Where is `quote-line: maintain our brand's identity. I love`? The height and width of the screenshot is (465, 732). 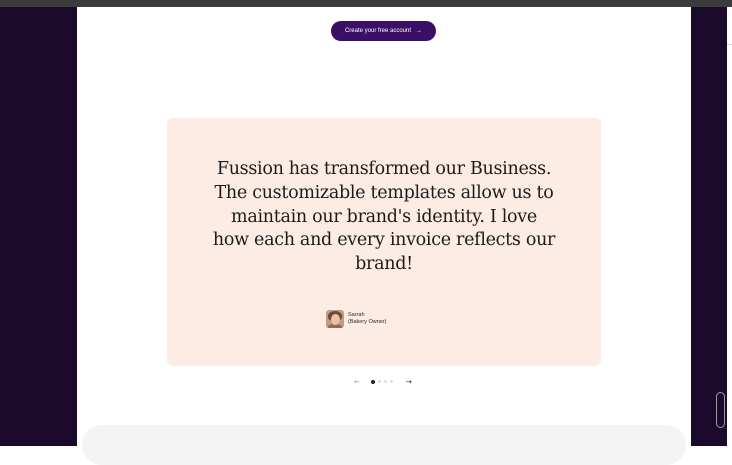
quote-line: maintain our brand's identity. I love is located at coordinates (384, 216).